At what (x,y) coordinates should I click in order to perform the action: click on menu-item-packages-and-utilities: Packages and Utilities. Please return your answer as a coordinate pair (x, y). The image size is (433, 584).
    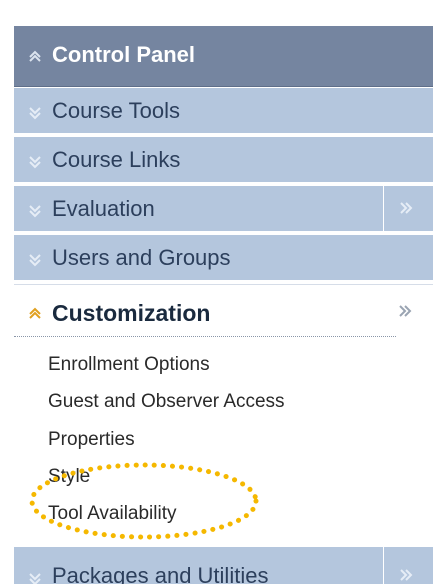
    Looking at the image, I should click on (223, 565).